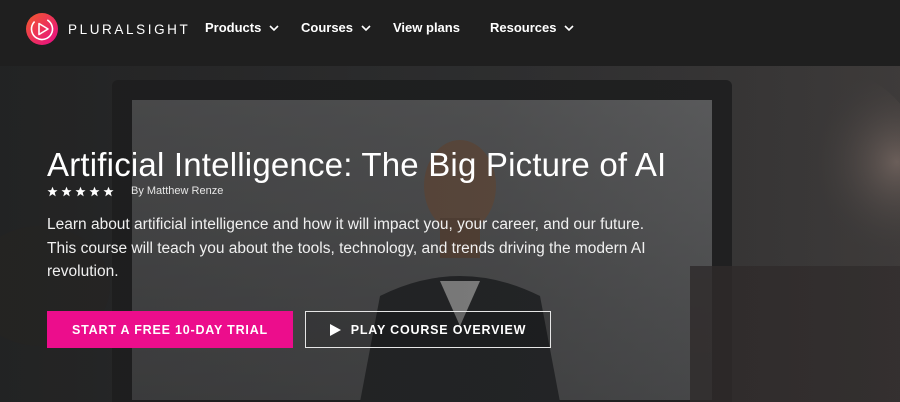 This screenshot has width=900, height=402. What do you see at coordinates (438, 329) in the screenshot?
I see `play-button-label: PLAY COURSE OVERVIEW` at bounding box center [438, 329].